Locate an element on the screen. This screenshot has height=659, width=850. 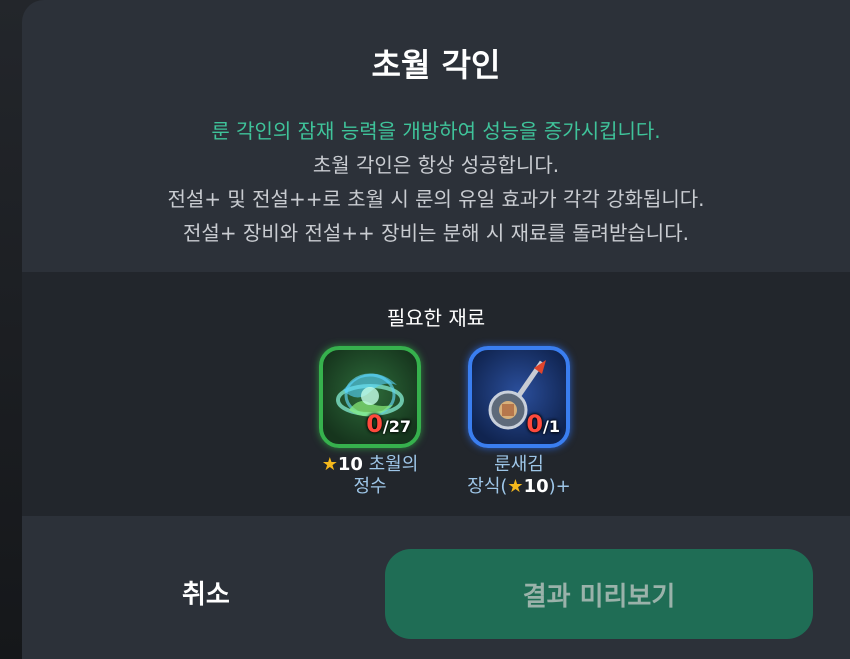
material-item-rune-carving: 0/1 룬새김 장식(★10)+ is located at coordinates (519, 422).